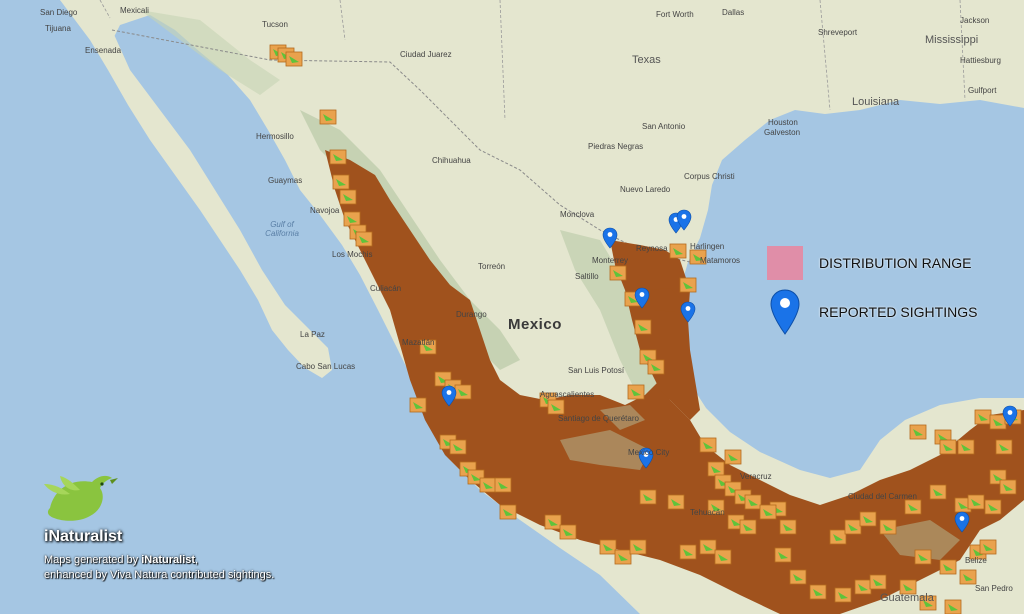 The height and width of the screenshot is (614, 1024). What do you see at coordinates (326, 366) in the screenshot?
I see `label-cabo-san-lucas: Cabo San Lucas` at bounding box center [326, 366].